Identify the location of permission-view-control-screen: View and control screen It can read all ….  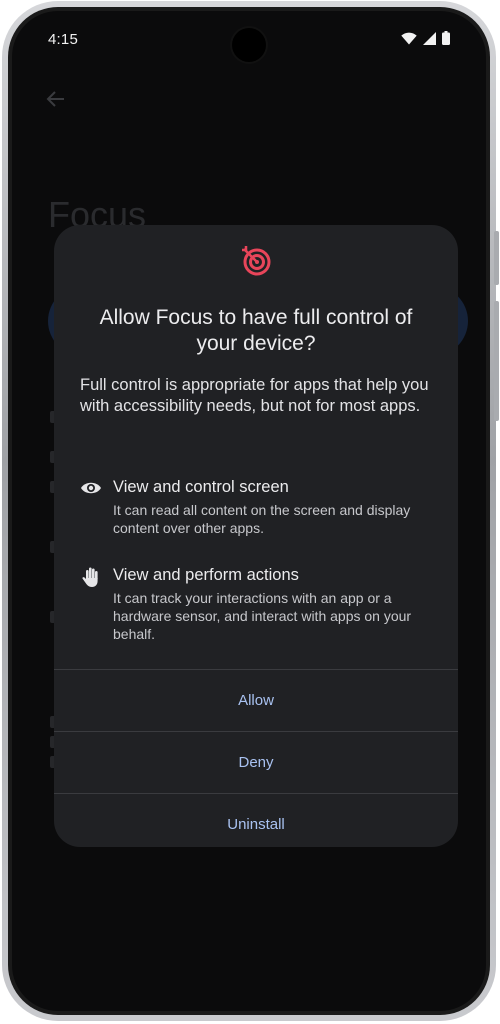
(259, 508).